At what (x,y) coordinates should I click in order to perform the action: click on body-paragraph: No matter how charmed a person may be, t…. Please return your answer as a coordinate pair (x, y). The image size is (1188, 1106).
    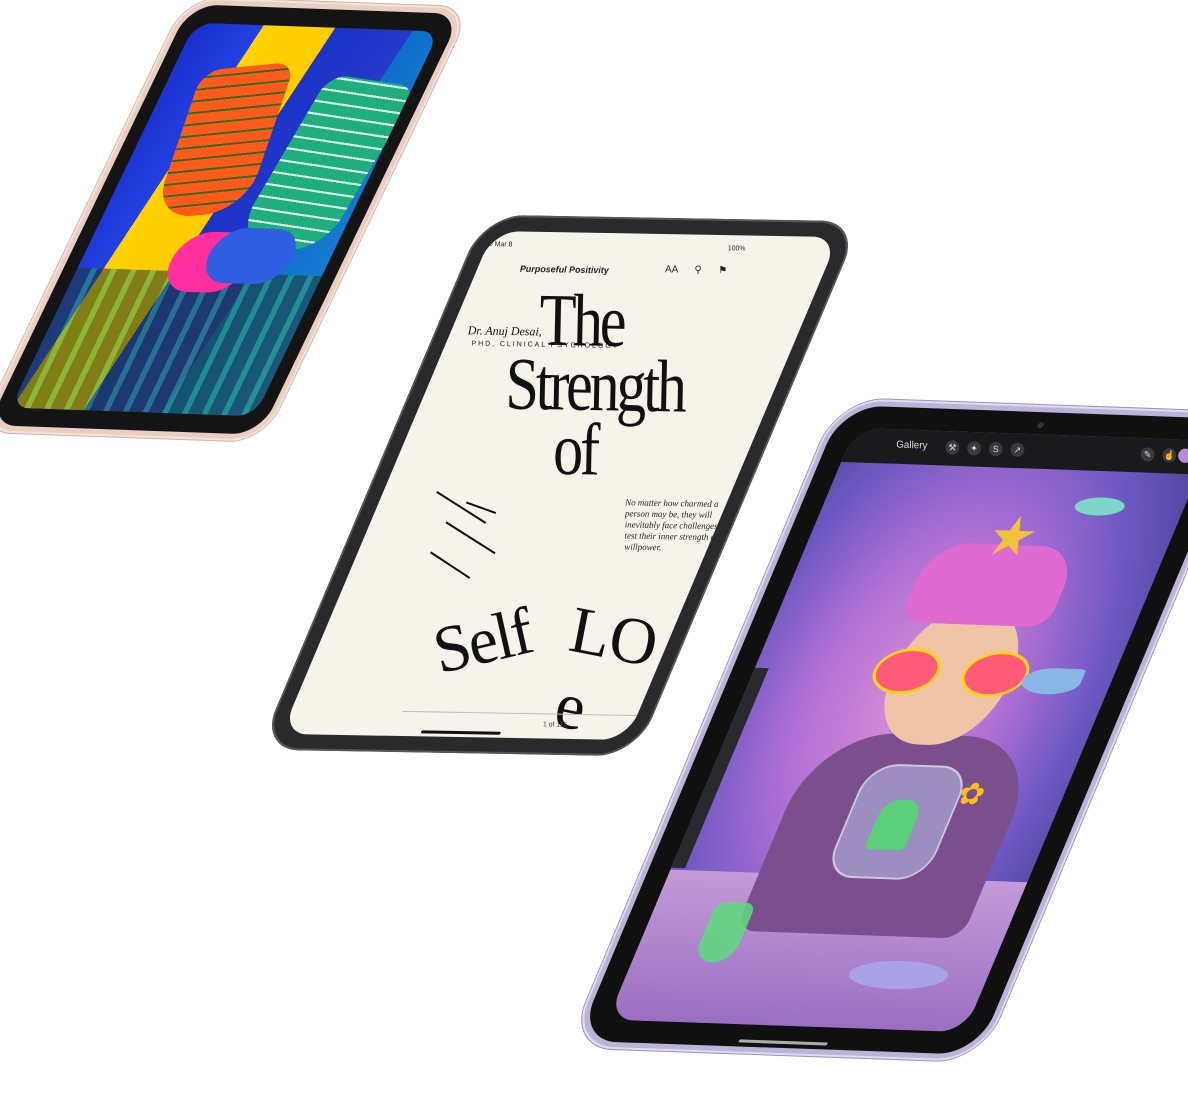
    Looking at the image, I should click on (679, 525).